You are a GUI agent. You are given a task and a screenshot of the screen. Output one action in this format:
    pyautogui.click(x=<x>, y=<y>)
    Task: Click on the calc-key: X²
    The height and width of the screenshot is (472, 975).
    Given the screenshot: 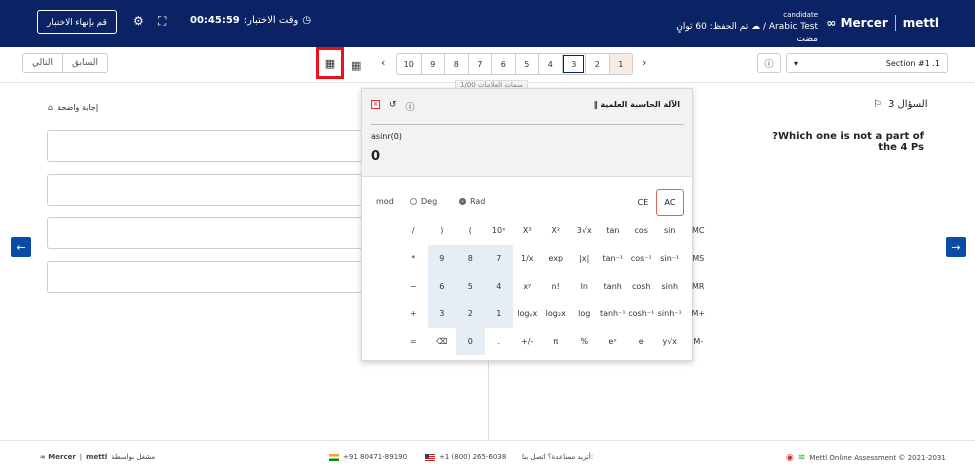 What is the action you would take?
    pyautogui.click(x=556, y=231)
    